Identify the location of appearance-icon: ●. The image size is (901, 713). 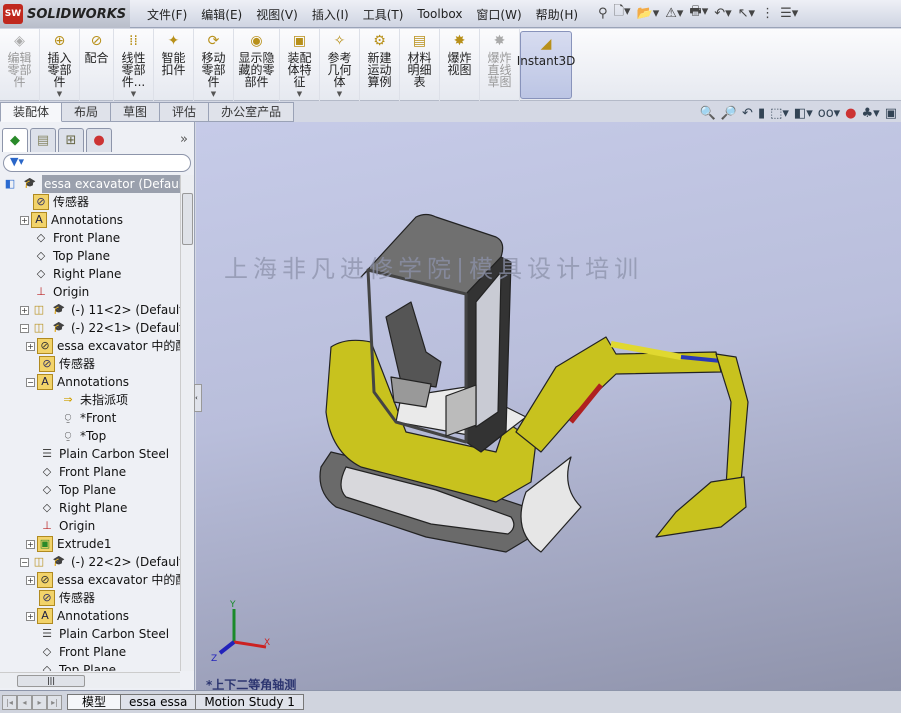
(850, 113).